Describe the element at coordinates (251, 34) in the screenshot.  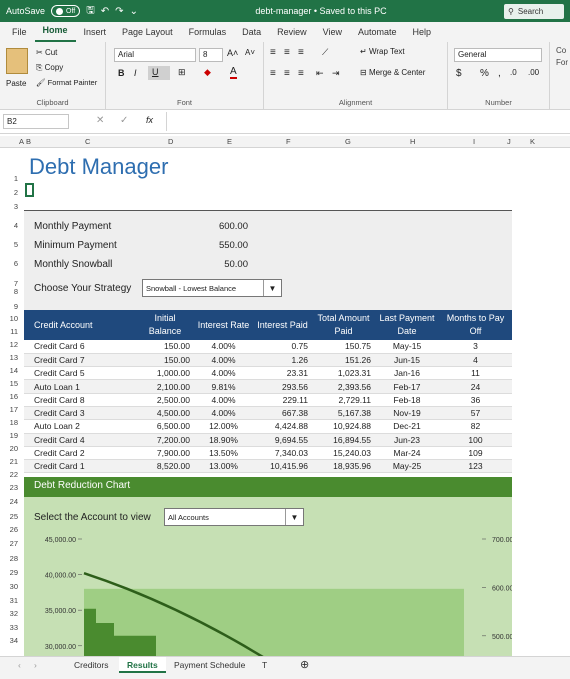
I see `tab-data: Data` at that location.